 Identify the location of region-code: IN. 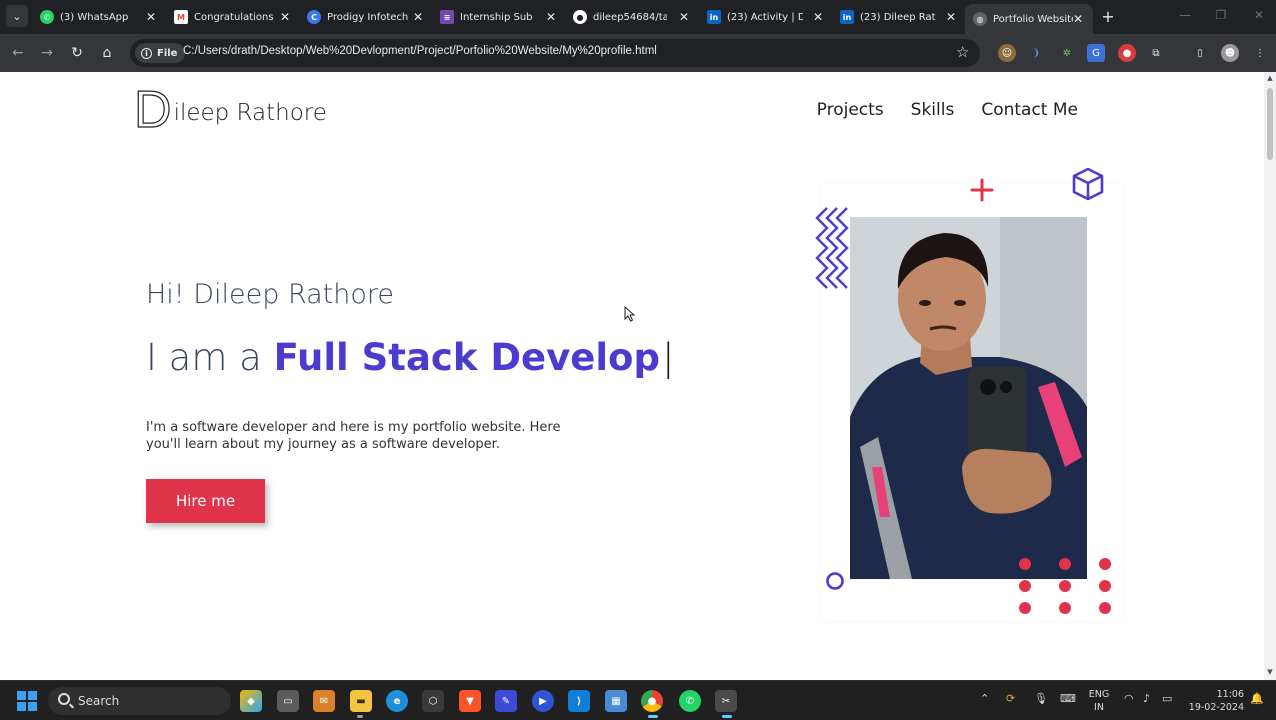
(1099, 707).